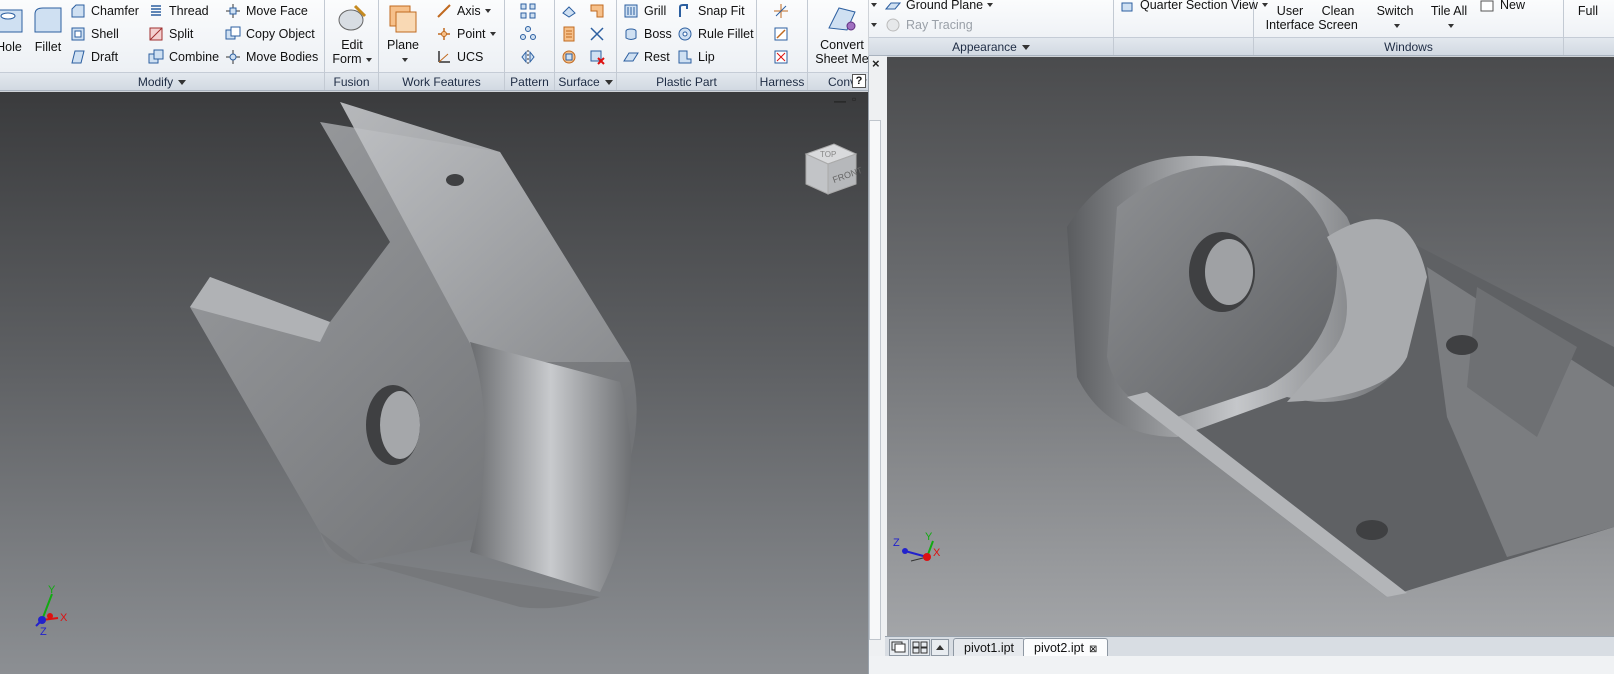 The image size is (1614, 674). What do you see at coordinates (781, 57) in the screenshot?
I see `harness-split-icon` at bounding box center [781, 57].